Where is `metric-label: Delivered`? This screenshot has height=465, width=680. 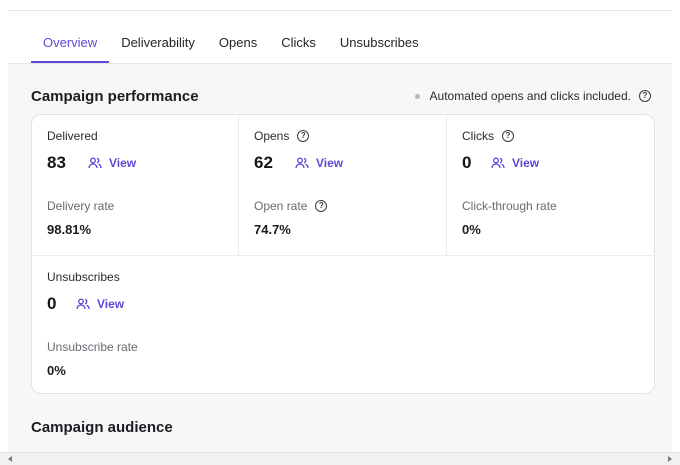 metric-label: Delivered is located at coordinates (72, 136).